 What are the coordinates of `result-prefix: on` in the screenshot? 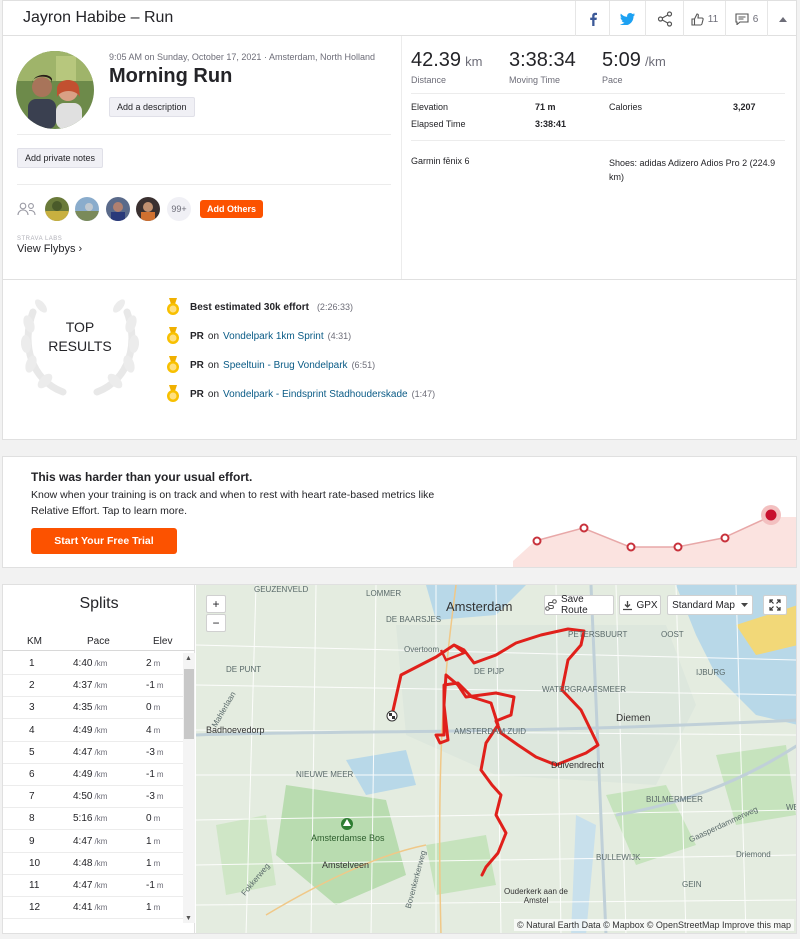 It's located at (213, 336).